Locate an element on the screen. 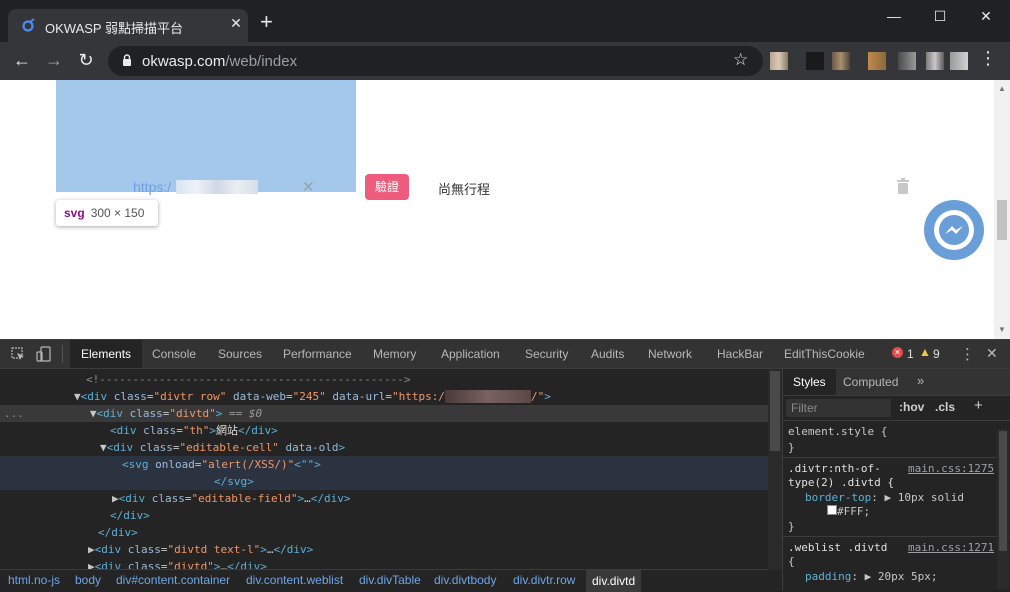 The image size is (1010, 592). devtools-menu-icon: ⋮ is located at coordinates (967, 354).